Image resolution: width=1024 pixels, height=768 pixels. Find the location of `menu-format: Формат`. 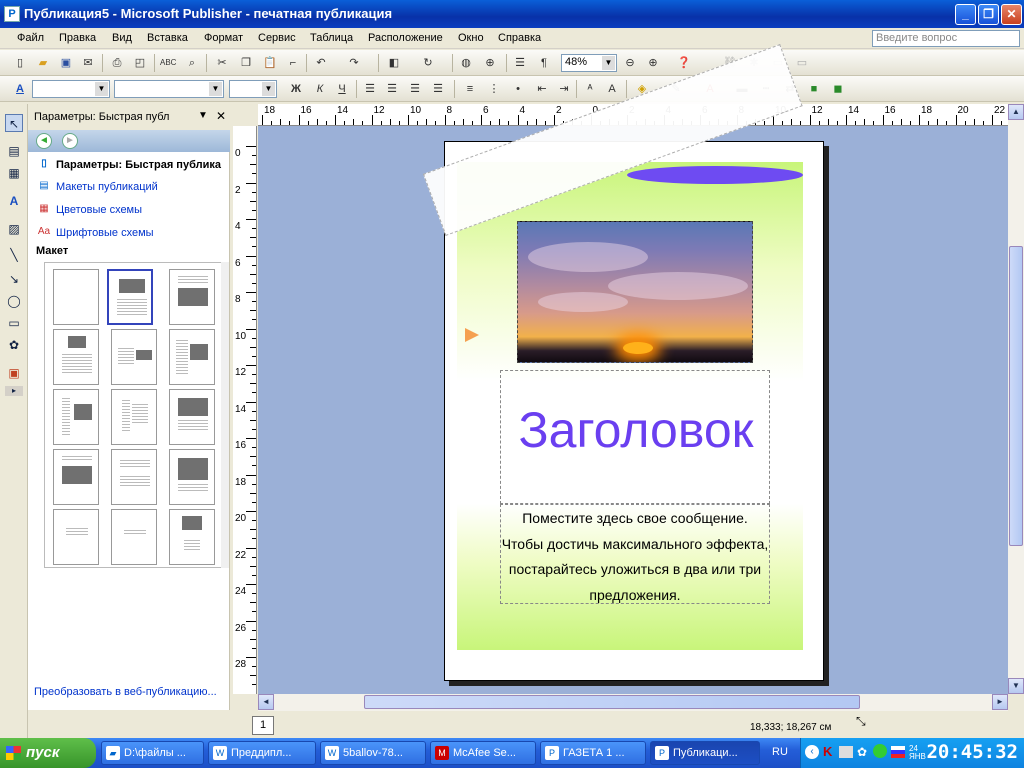

menu-format: Формат is located at coordinates (223, 38).